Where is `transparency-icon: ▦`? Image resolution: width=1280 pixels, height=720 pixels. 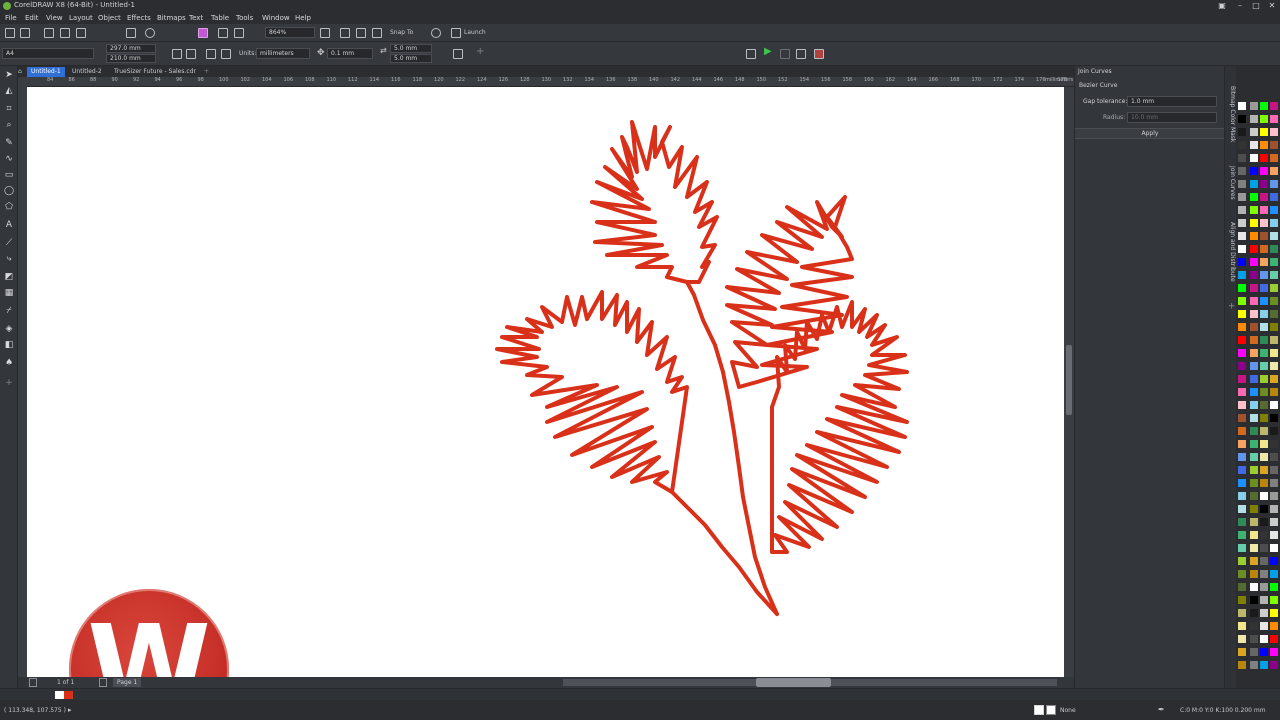 transparency-icon: ▦ is located at coordinates (9, 293).